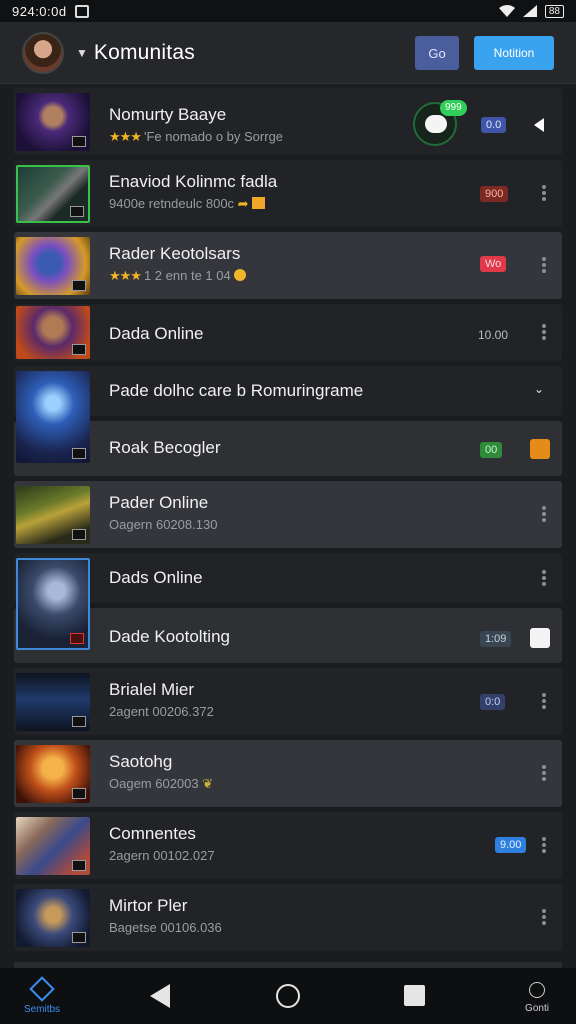  Describe the element at coordinates (154, 783) in the screenshot. I see `item-subtitle: Oagem 602003` at that location.